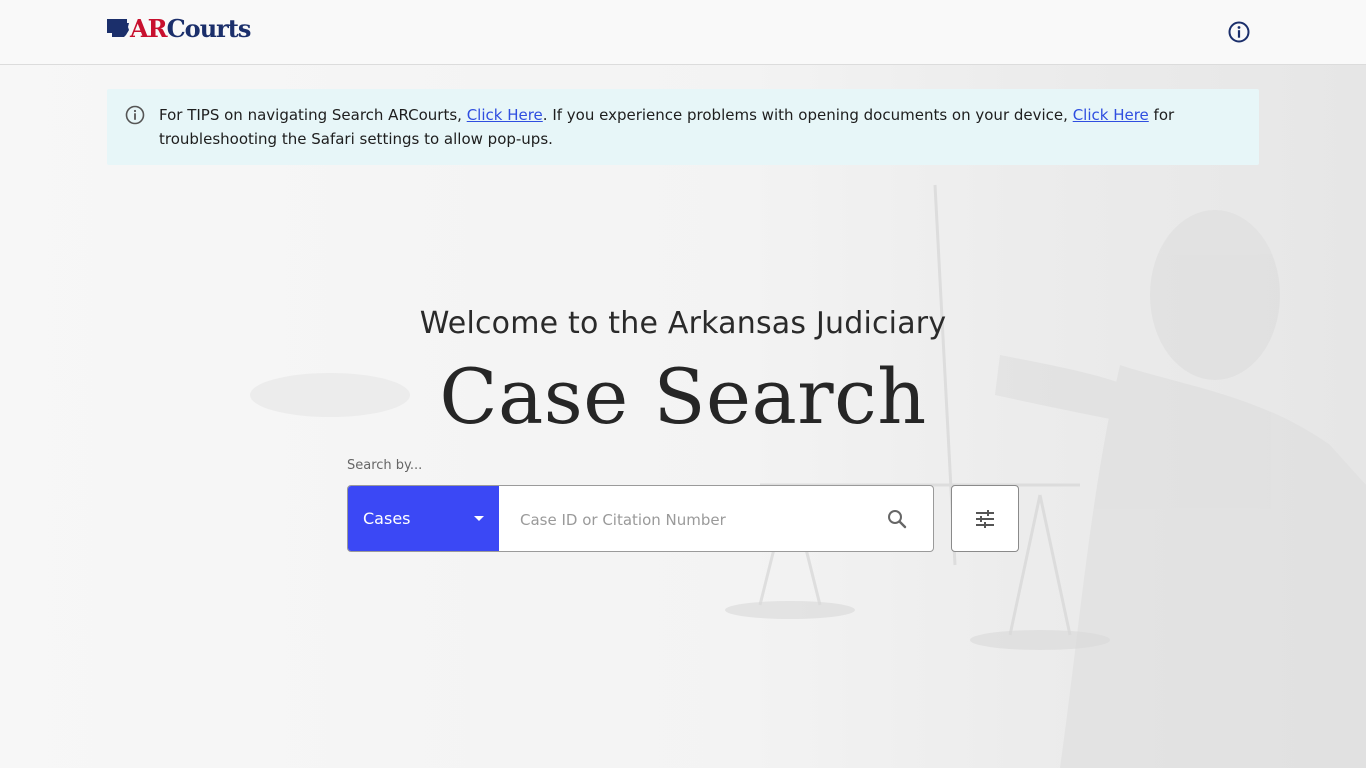 The height and width of the screenshot is (768, 1366). Describe the element at coordinates (683, 32) in the screenshot. I see `top-header: AR Courts` at that location.